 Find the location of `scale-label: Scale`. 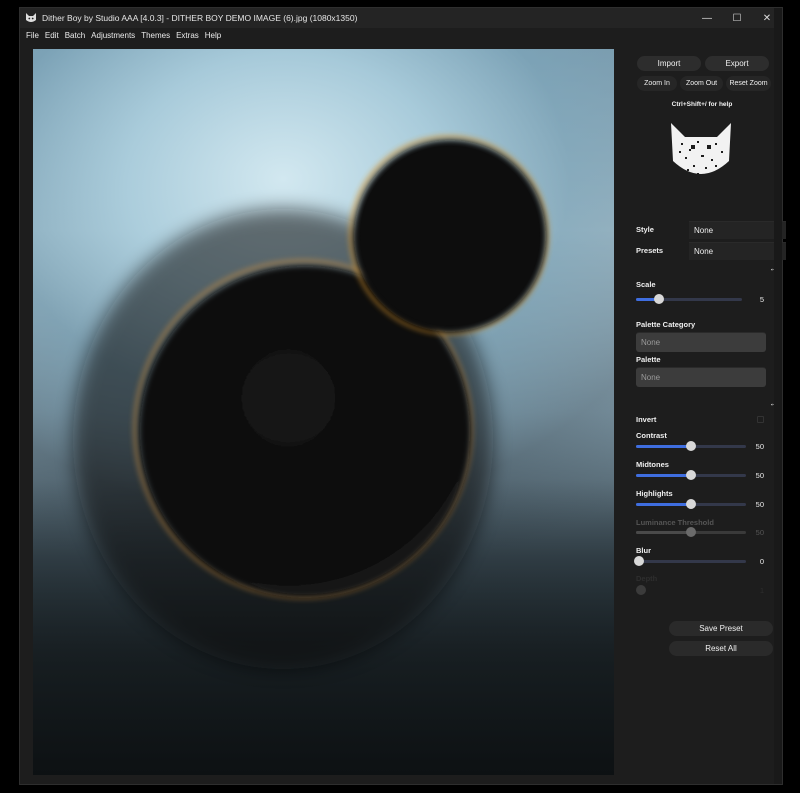

scale-label: Scale is located at coordinates (646, 284).